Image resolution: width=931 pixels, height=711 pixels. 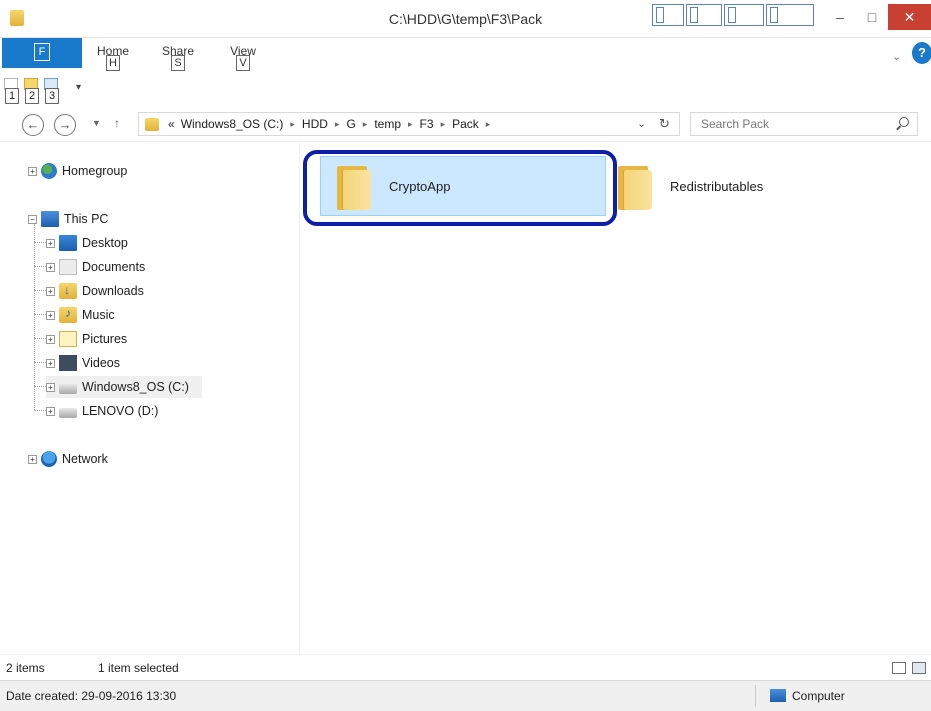 What do you see at coordinates (78, 87) in the screenshot?
I see `qat-dropdown-icon: ▾` at bounding box center [78, 87].